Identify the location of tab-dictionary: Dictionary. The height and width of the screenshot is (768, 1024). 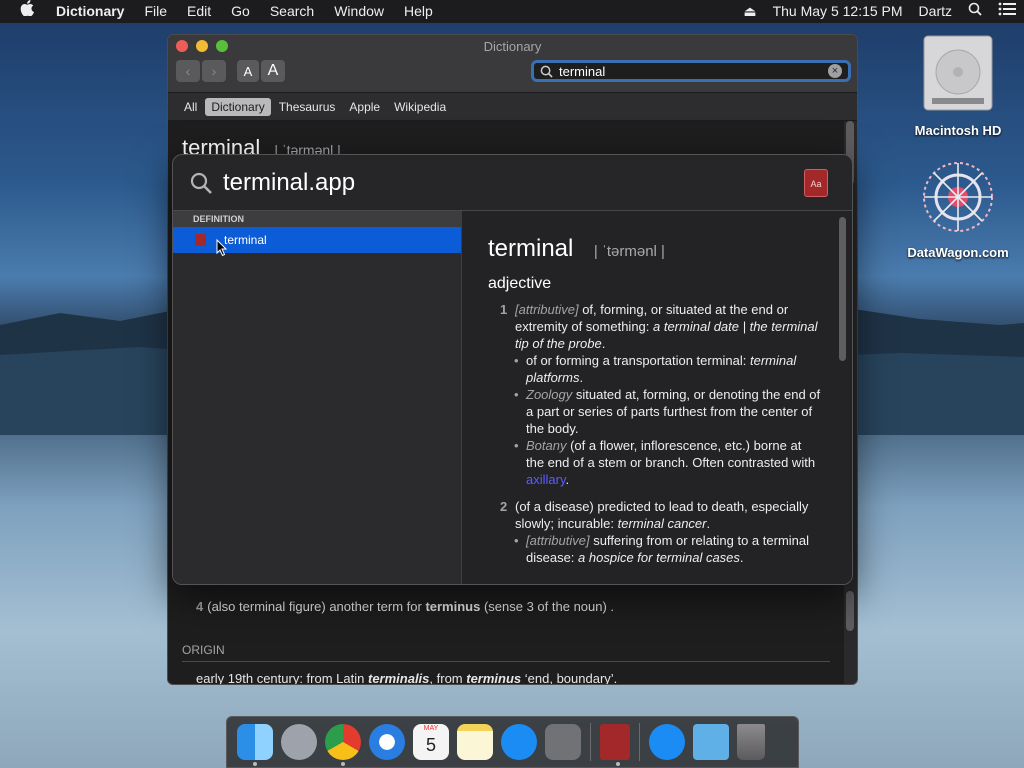
(238, 106).